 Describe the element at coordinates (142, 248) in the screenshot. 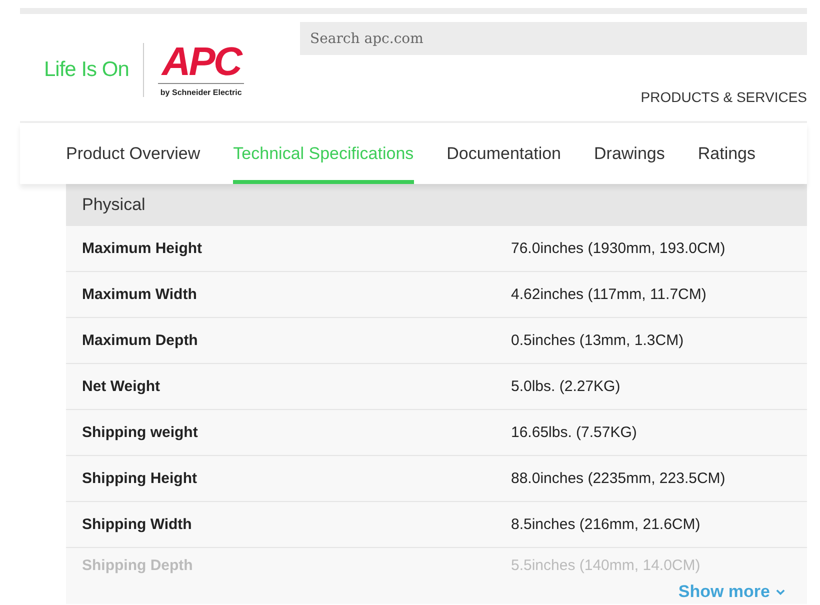

I see `spec-name: Maximum Height` at that location.